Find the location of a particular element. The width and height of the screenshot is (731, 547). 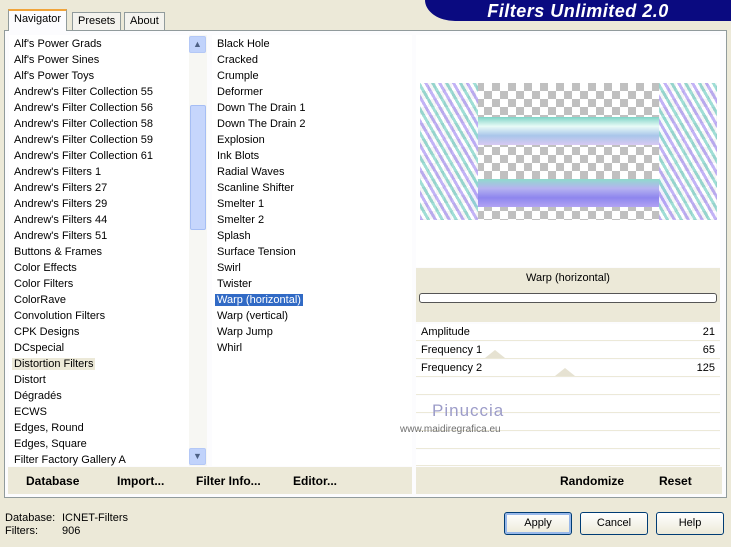

list-item: Smelter 1 is located at coordinates (239, 204).